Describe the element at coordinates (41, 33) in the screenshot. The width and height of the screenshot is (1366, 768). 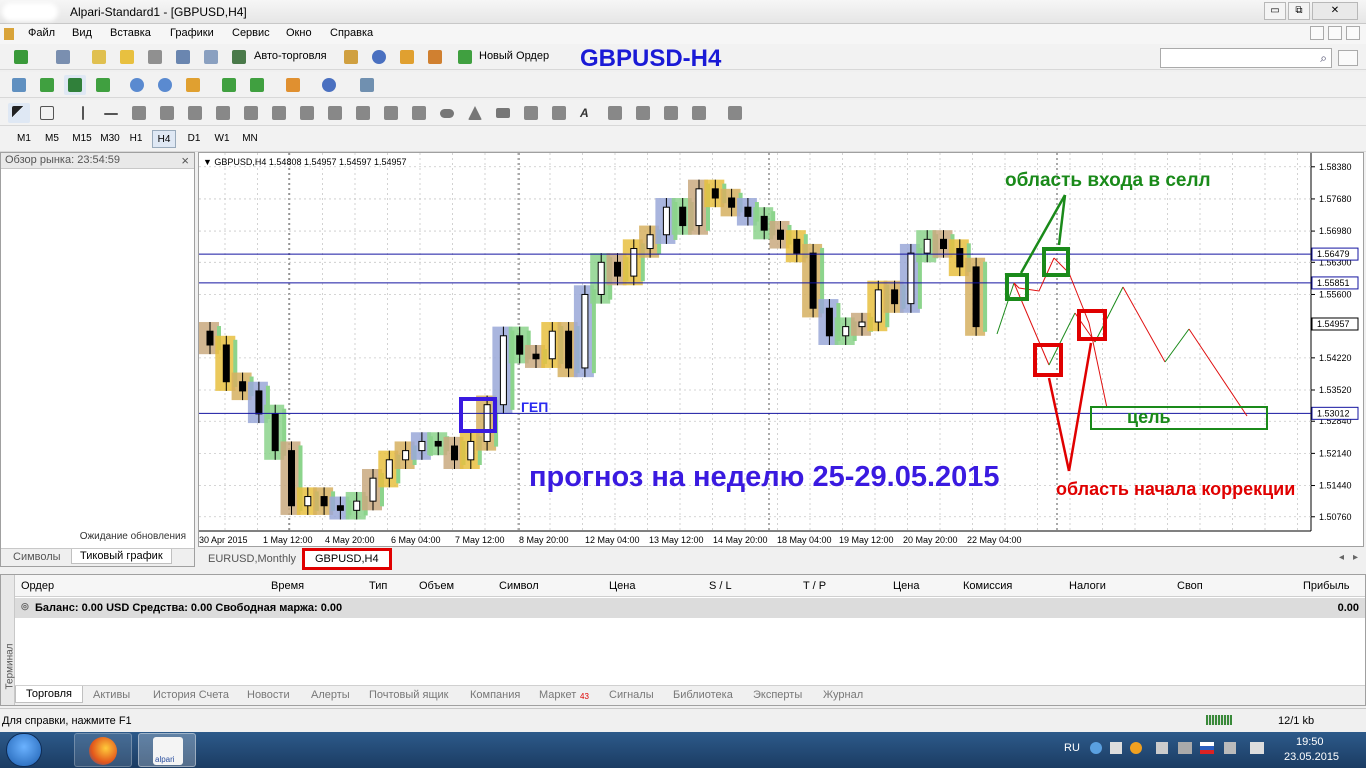
I see `menu-file: Файл` at that location.